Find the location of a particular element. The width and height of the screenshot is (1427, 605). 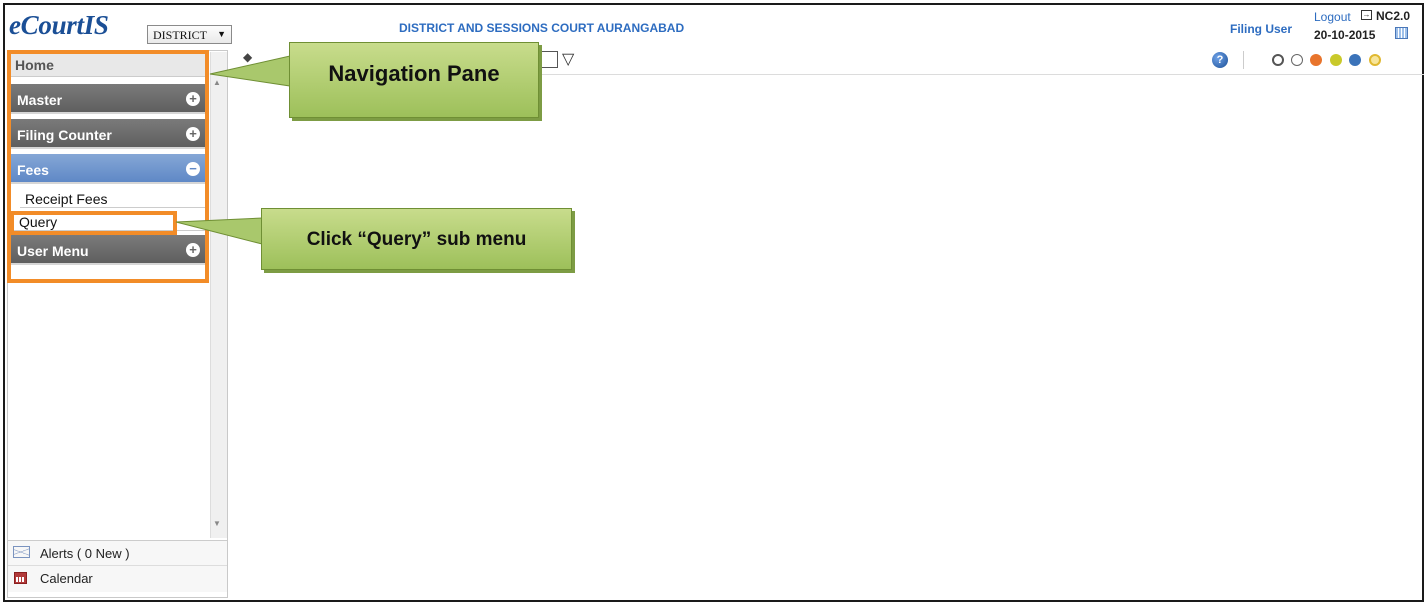

query-callout: Click “Query” sub menu is located at coordinates (416, 239).